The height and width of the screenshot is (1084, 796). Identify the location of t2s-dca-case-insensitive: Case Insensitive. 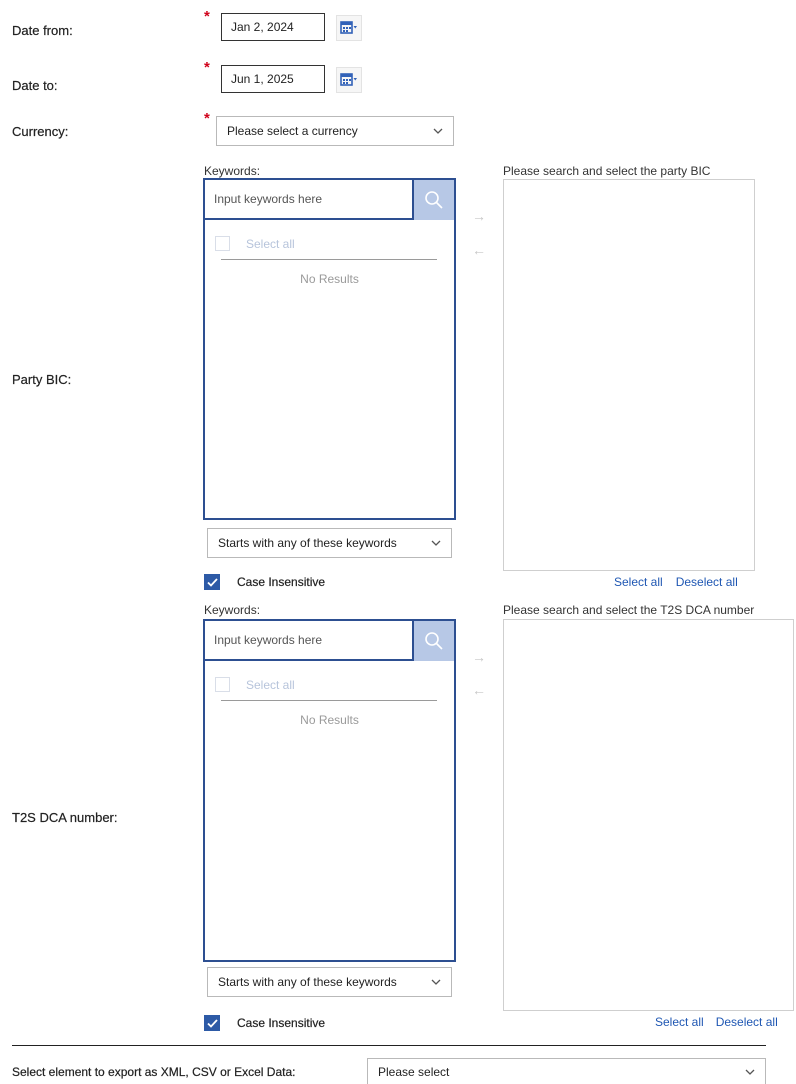
(264, 1023).